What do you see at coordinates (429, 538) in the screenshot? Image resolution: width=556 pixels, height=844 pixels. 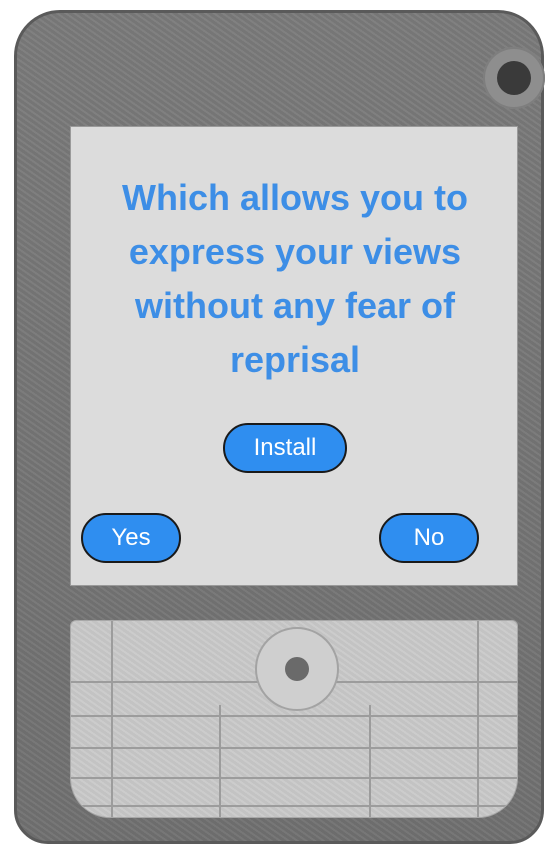 I see `no-button: No` at bounding box center [429, 538].